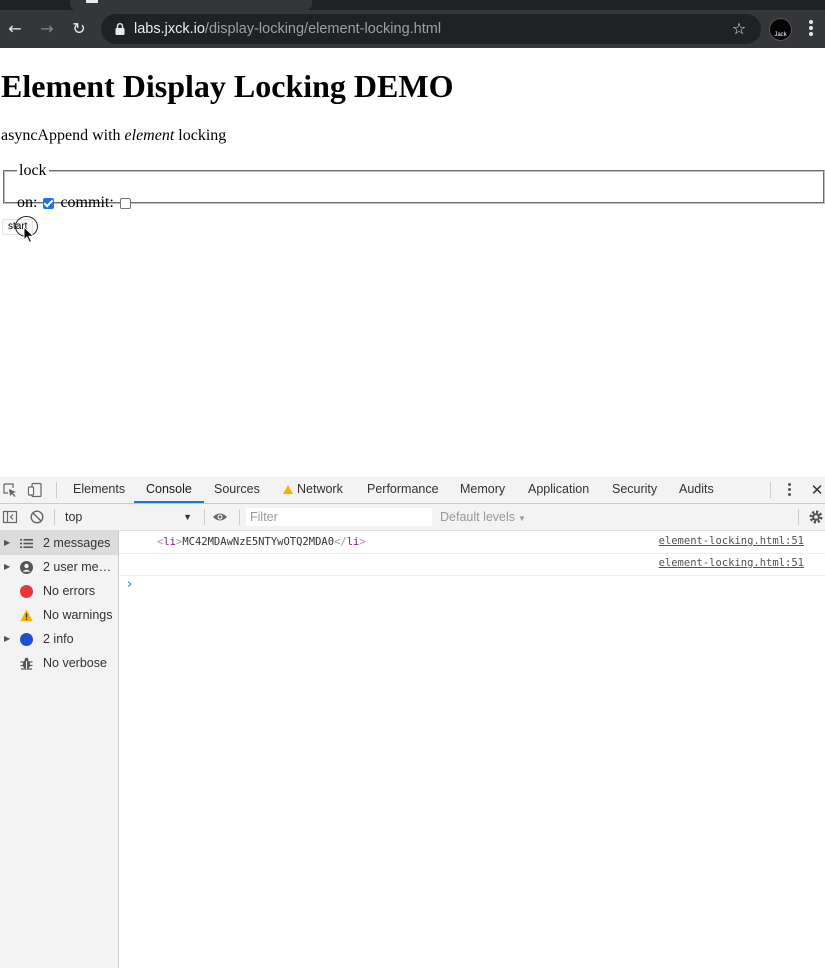  Describe the element at coordinates (696, 490) in the screenshot. I see `tab-audits: Audits` at that location.